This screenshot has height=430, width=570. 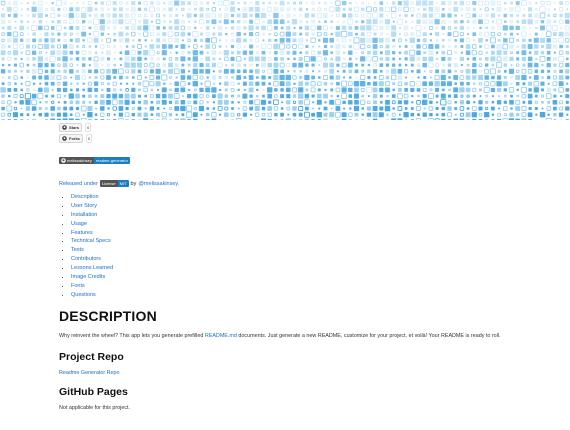 I want to click on author-link: @melissakinsey., so click(x=158, y=184).